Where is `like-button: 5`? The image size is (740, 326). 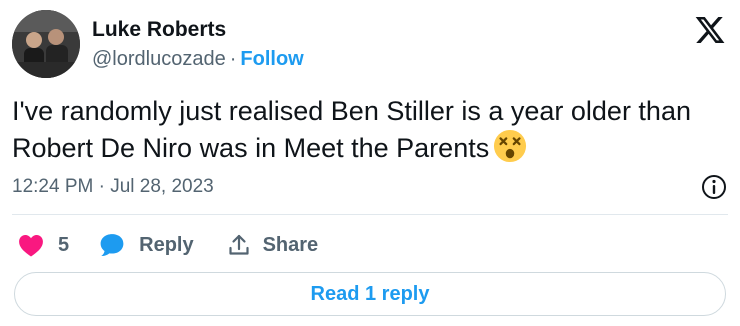
like-button: 5 is located at coordinates (43, 245).